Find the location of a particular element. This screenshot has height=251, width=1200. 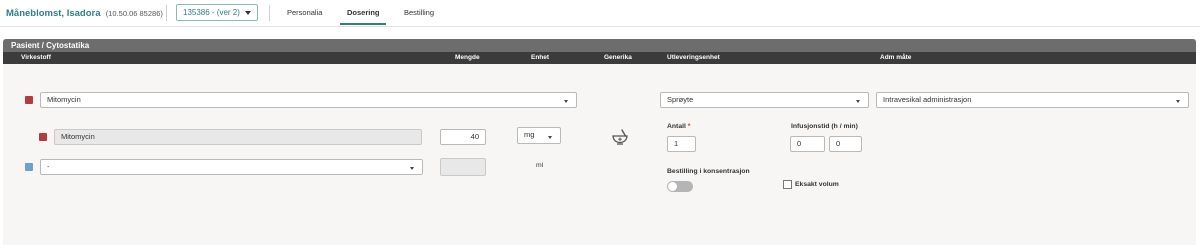

virkestoff-value: - is located at coordinates (48, 166).